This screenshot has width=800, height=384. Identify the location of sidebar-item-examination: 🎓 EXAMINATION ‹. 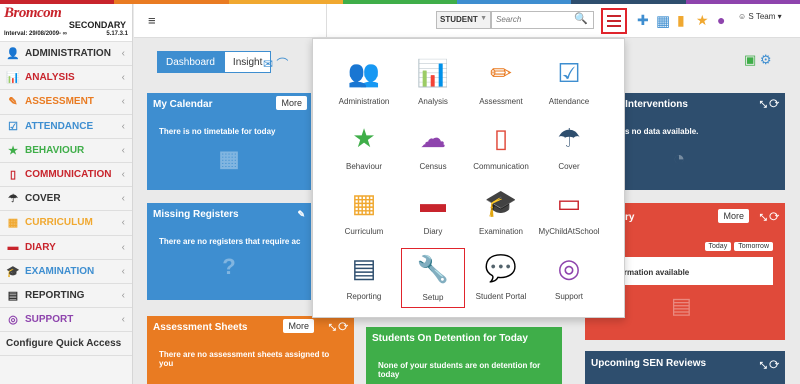
(66, 272).